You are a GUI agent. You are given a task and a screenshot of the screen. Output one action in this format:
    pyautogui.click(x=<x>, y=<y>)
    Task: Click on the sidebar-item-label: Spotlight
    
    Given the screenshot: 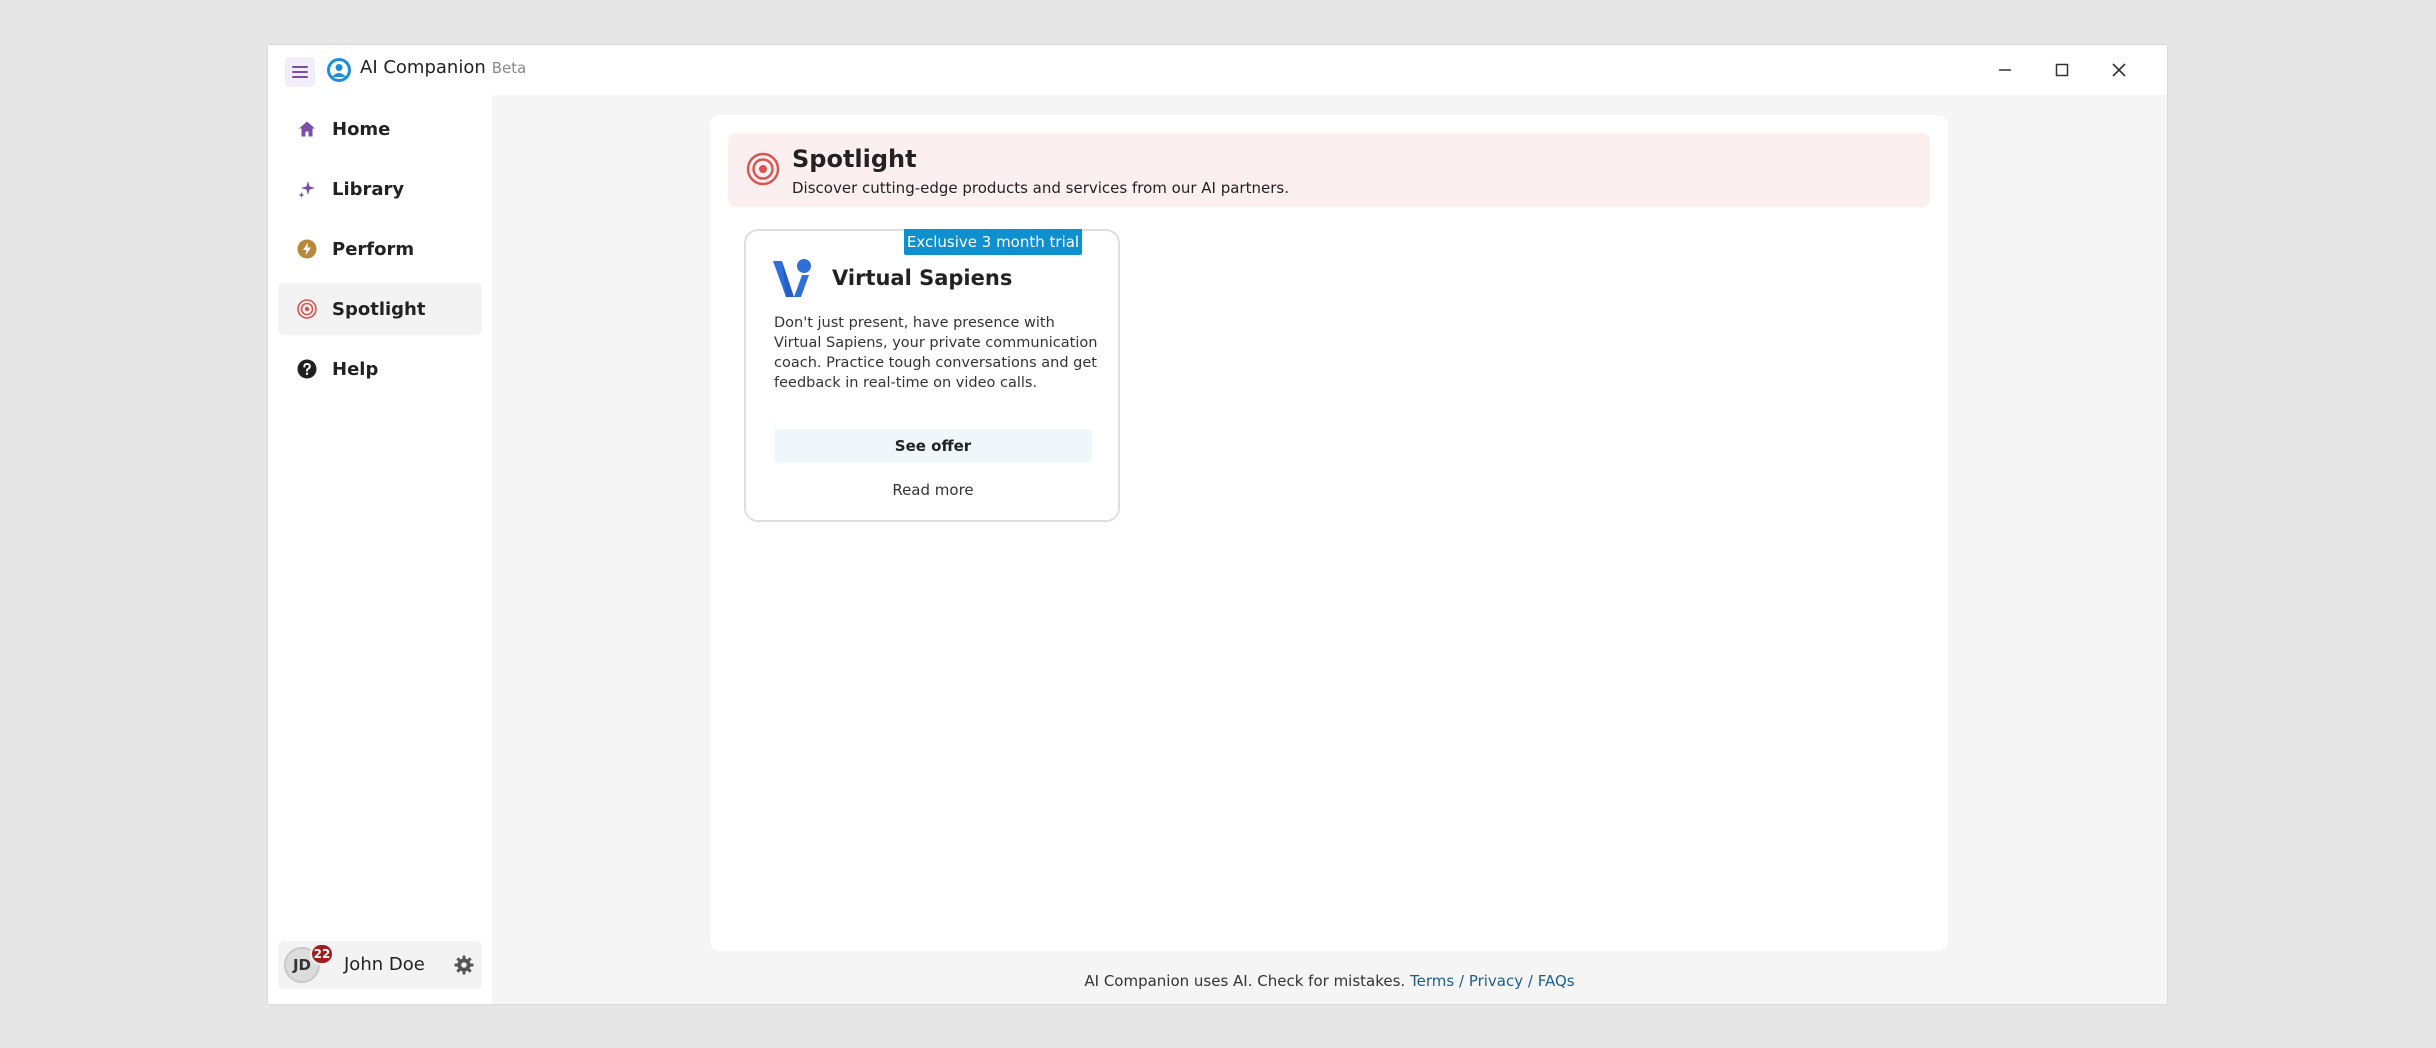 What is the action you would take?
    pyautogui.click(x=379, y=309)
    